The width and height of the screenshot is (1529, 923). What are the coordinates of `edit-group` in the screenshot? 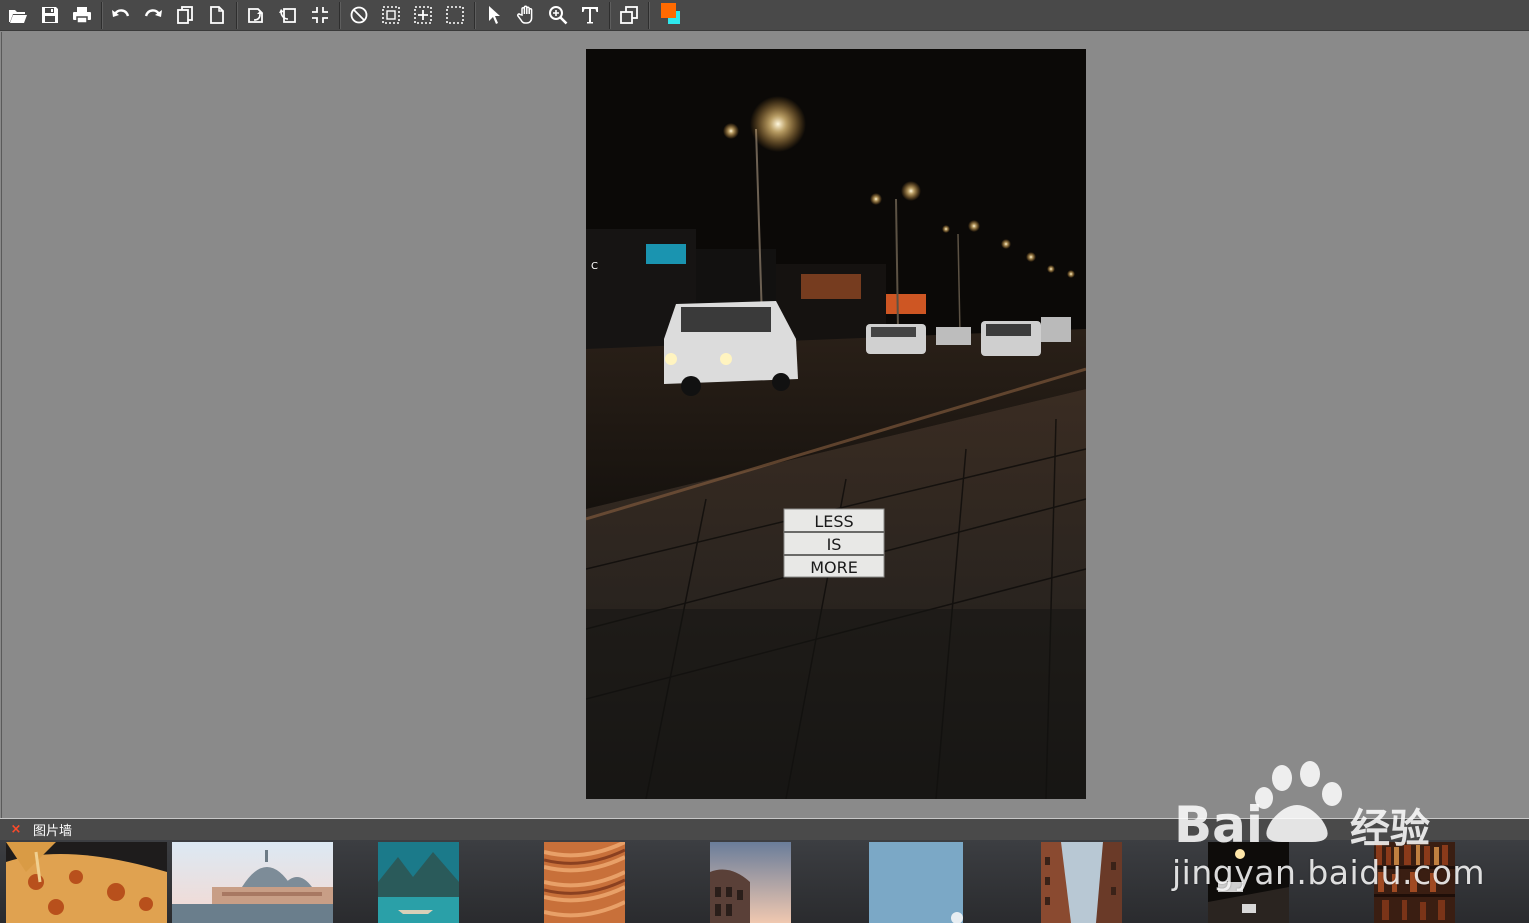 It's located at (169, 15).